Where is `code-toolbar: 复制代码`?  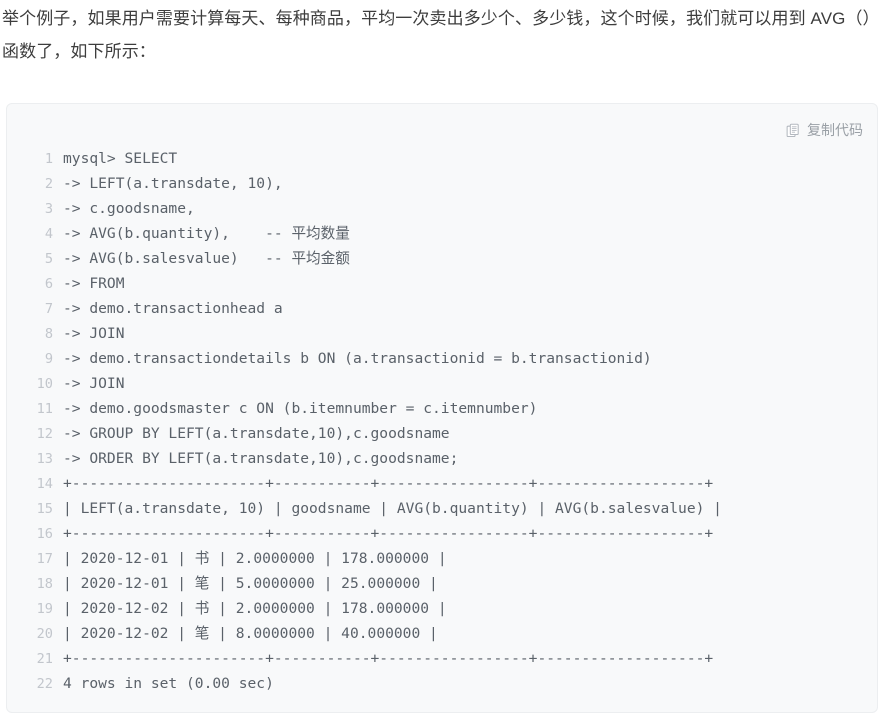 code-toolbar: 复制代码 is located at coordinates (442, 125).